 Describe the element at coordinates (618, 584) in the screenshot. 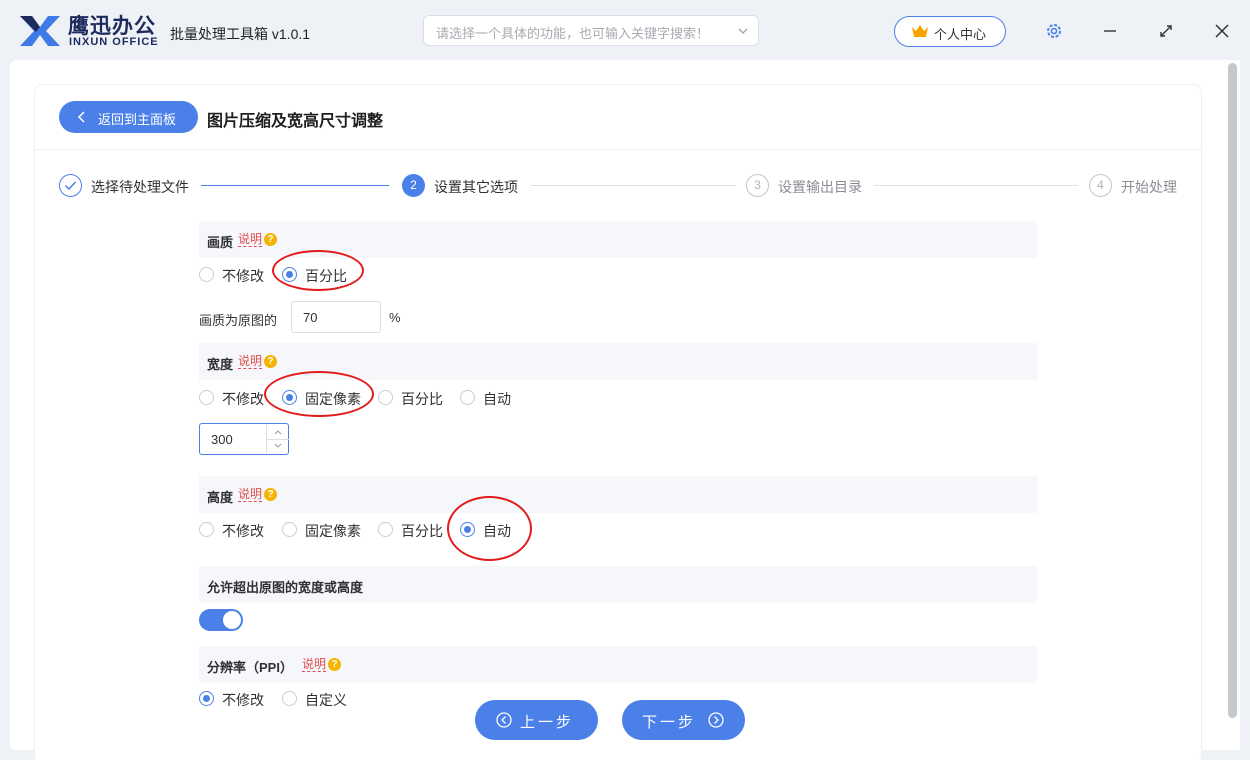

I see `allow-exceed-section-header: 允许超出原图的宽度或高度` at that location.